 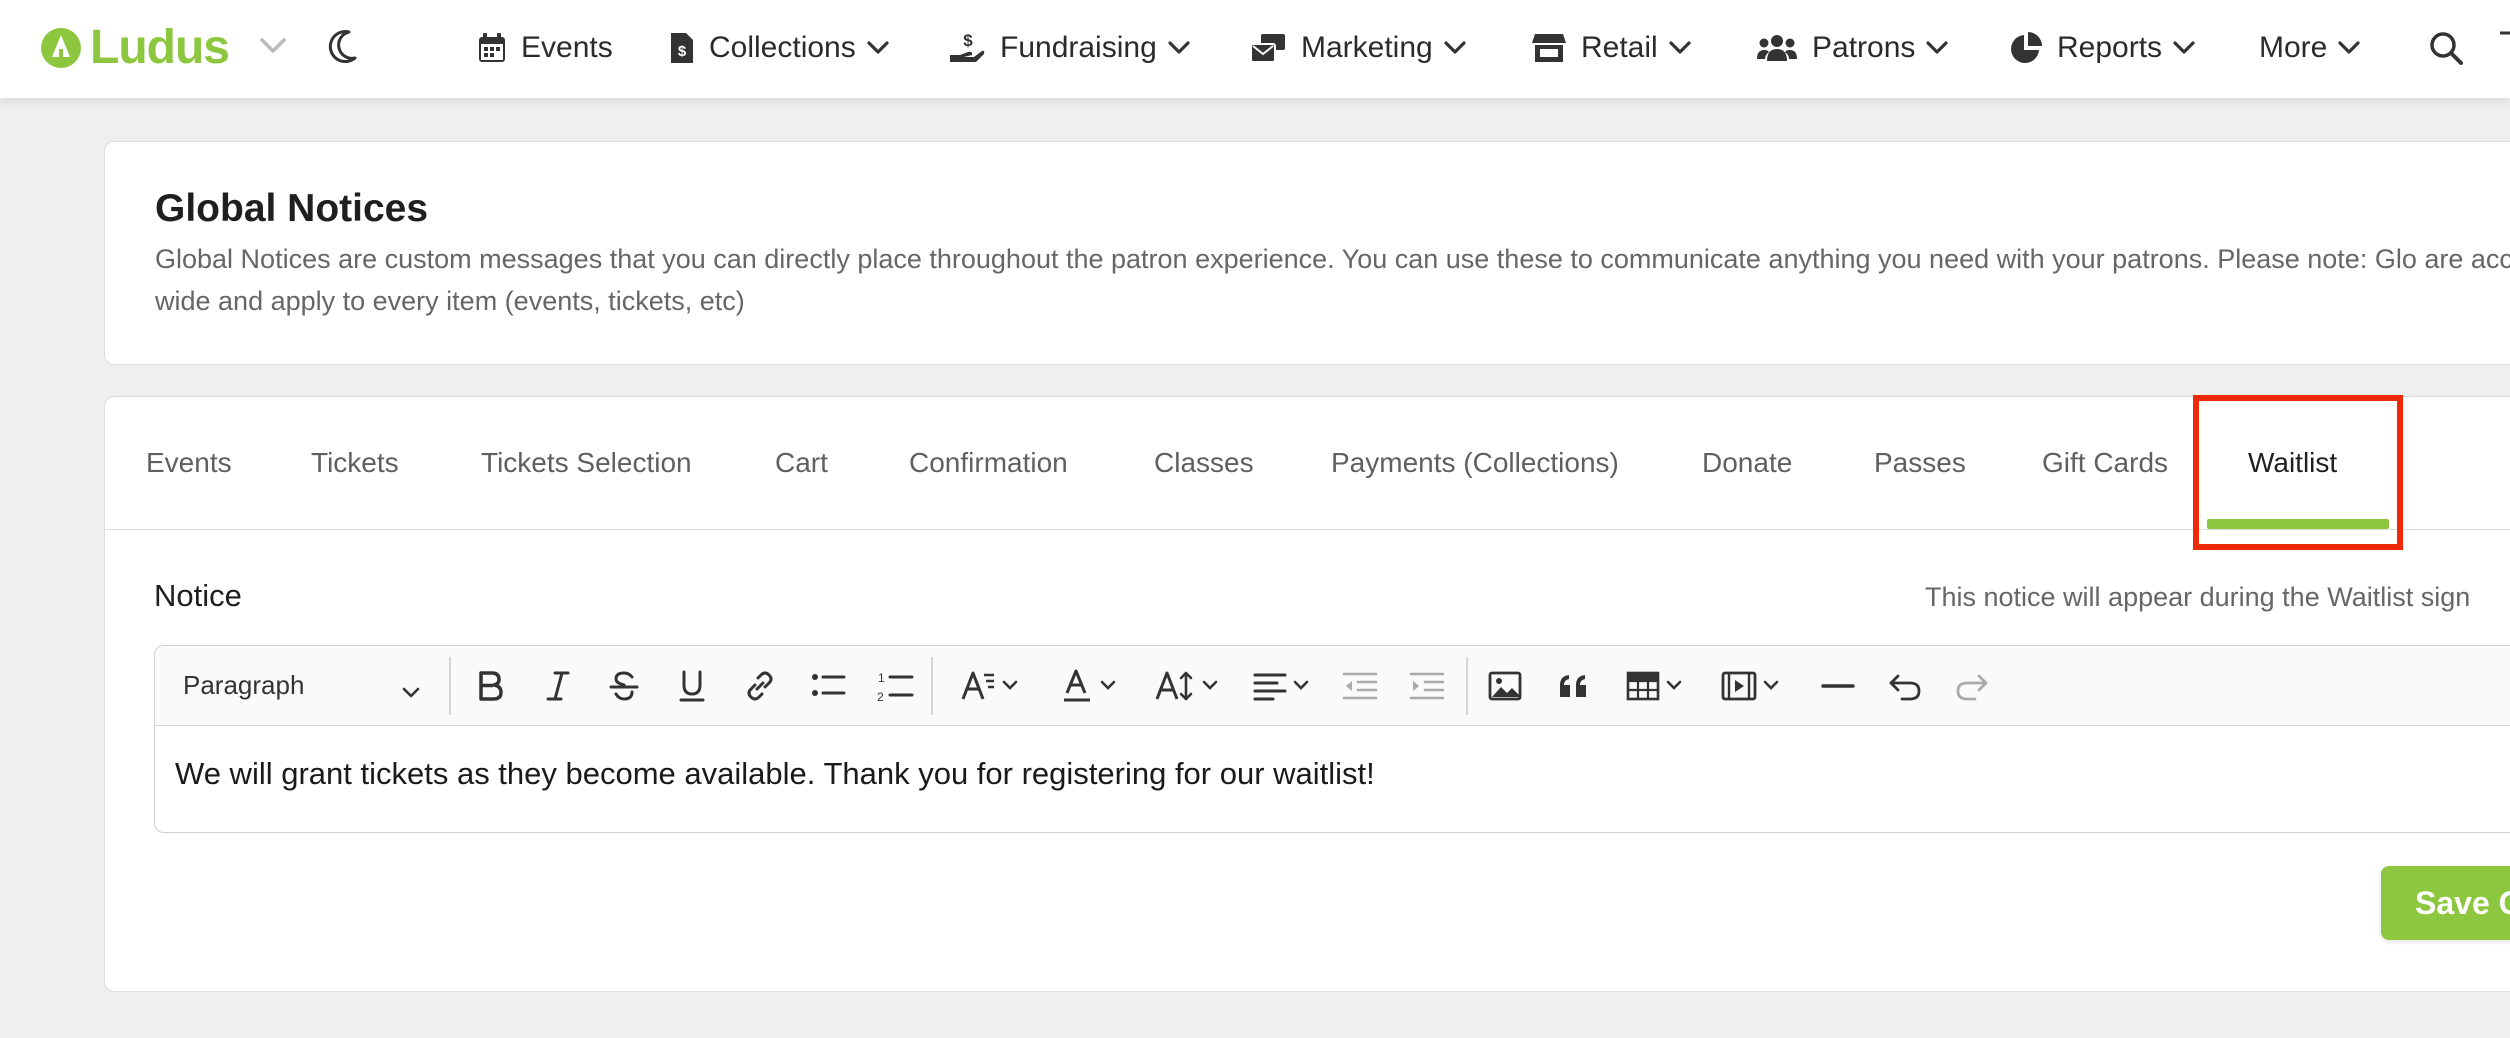 I want to click on undo-icon, so click(x=1905, y=686).